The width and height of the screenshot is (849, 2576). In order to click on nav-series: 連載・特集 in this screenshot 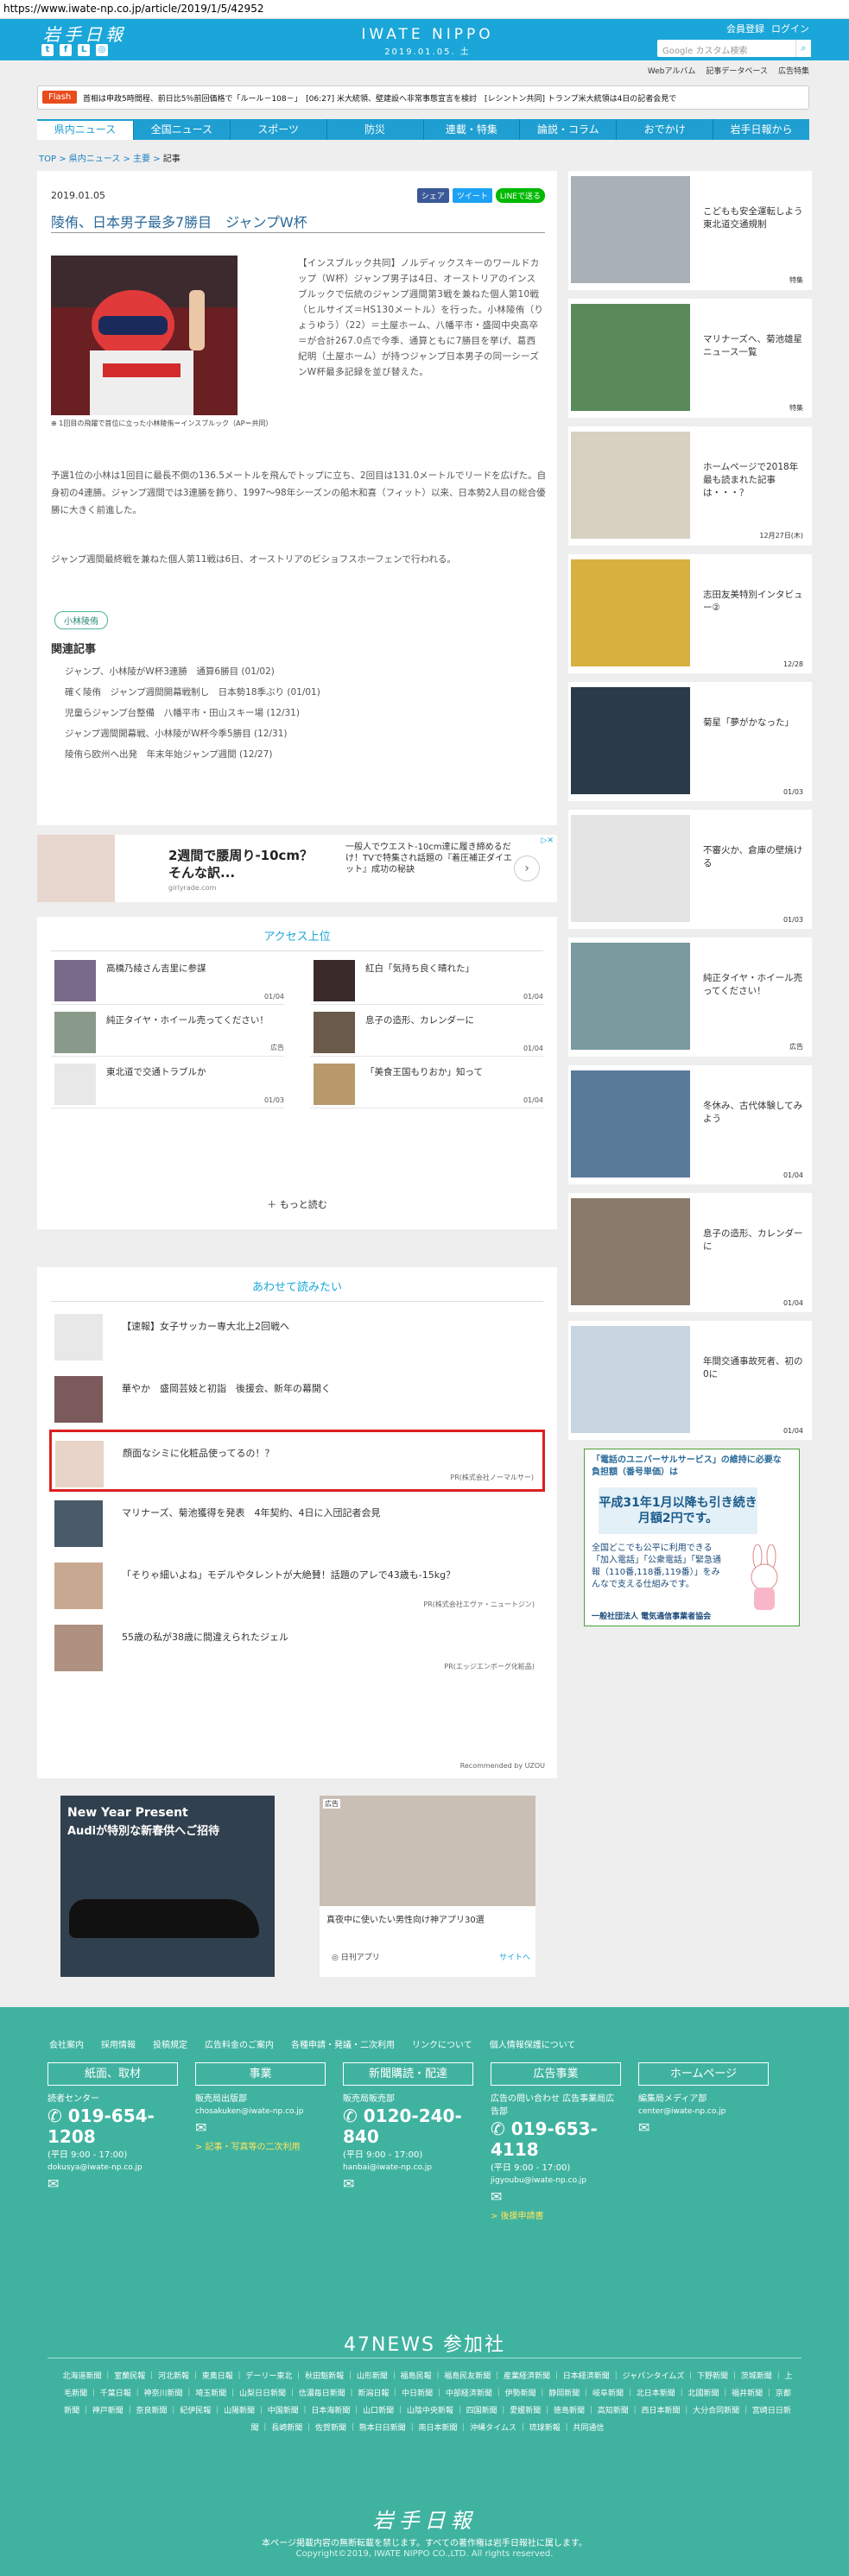, I will do `click(473, 129)`.